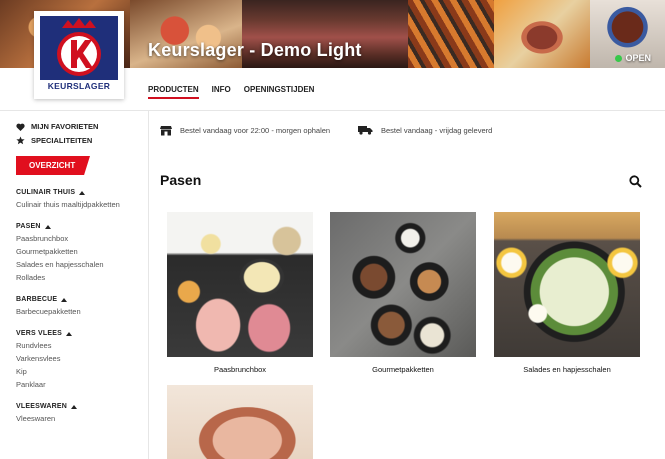 This screenshot has height=459, width=665. Describe the element at coordinates (80, 413) in the screenshot. I see `category-vleeswaren: VLEESWAREN Vleeswaren` at that location.